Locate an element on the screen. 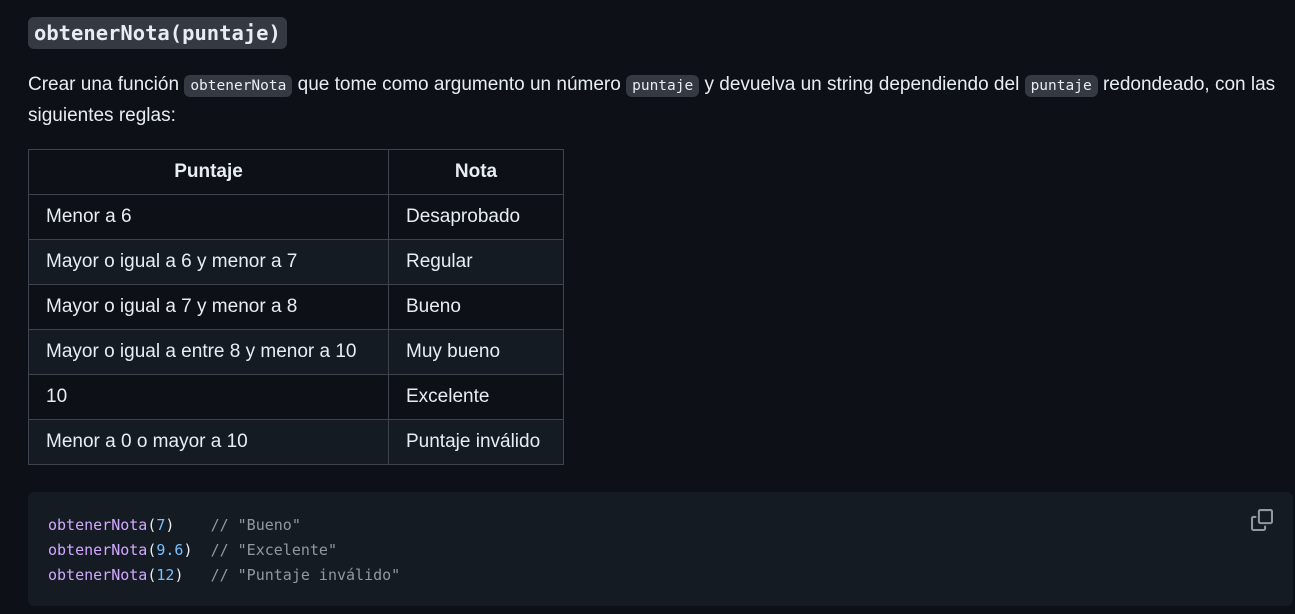  description-text-1: Crear una función is located at coordinates (106, 84).